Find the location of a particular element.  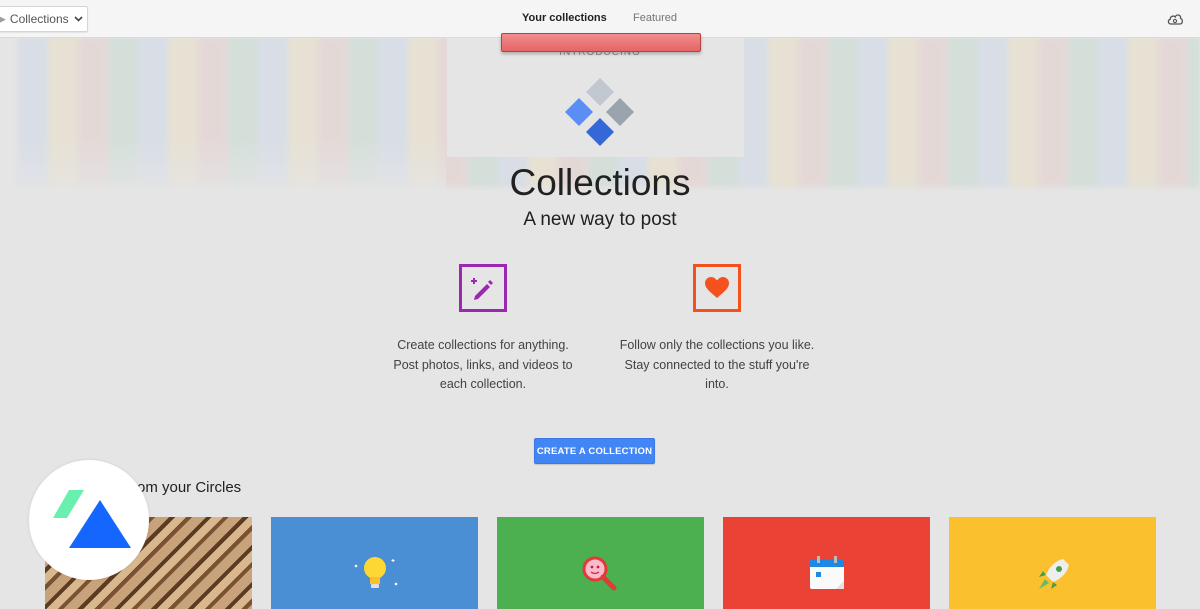

page-subtitle: A new way to post is located at coordinates (600, 219).